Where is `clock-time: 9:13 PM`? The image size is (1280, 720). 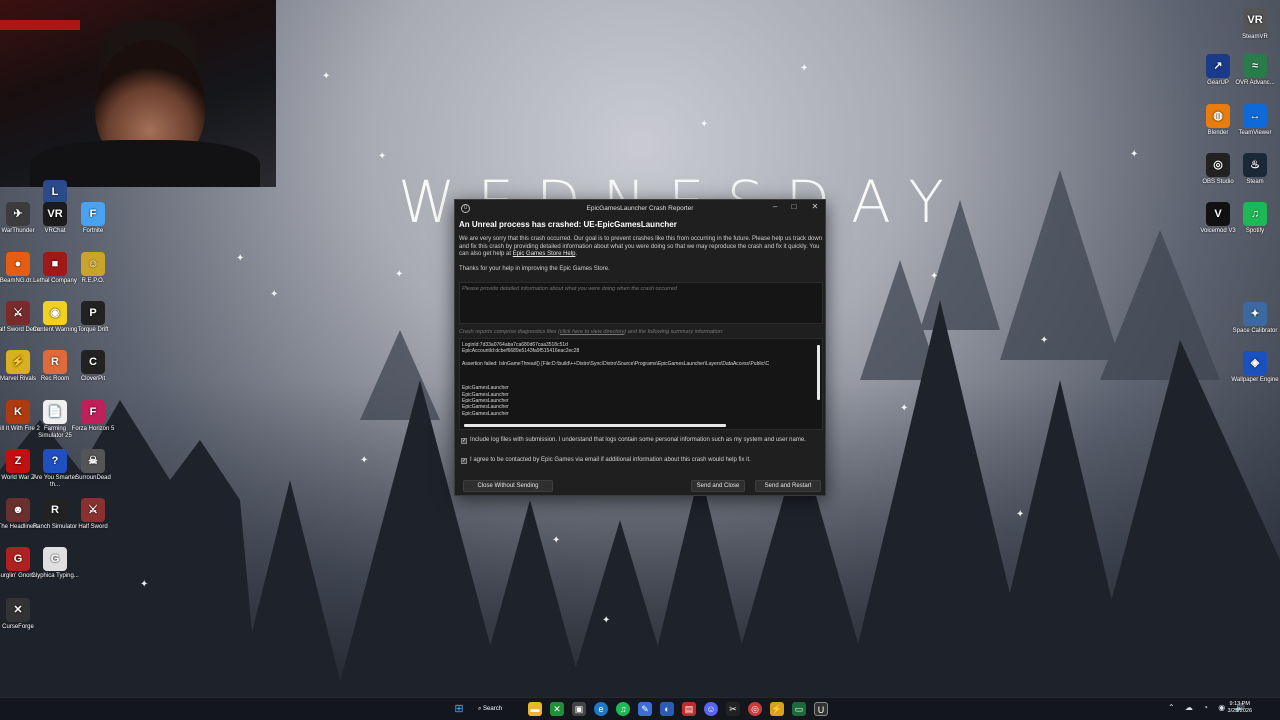 clock-time: 9:13 PM is located at coordinates (1239, 704).